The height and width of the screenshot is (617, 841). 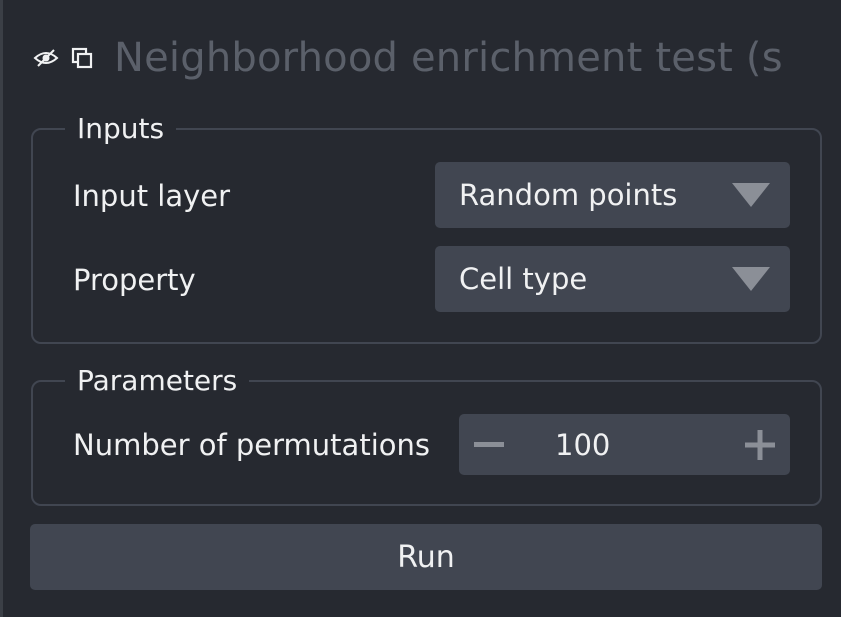 I want to click on decrement-button, so click(x=489, y=445).